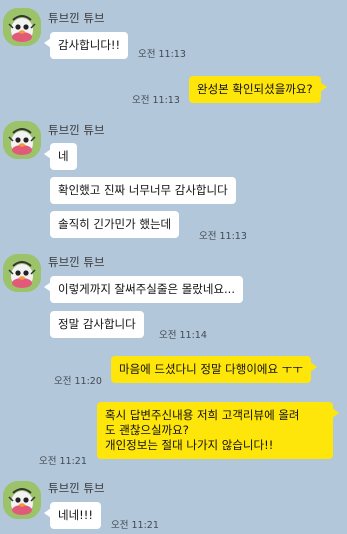 The image size is (347, 534). I want to click on message-time: 오전 11:20, so click(78, 381).